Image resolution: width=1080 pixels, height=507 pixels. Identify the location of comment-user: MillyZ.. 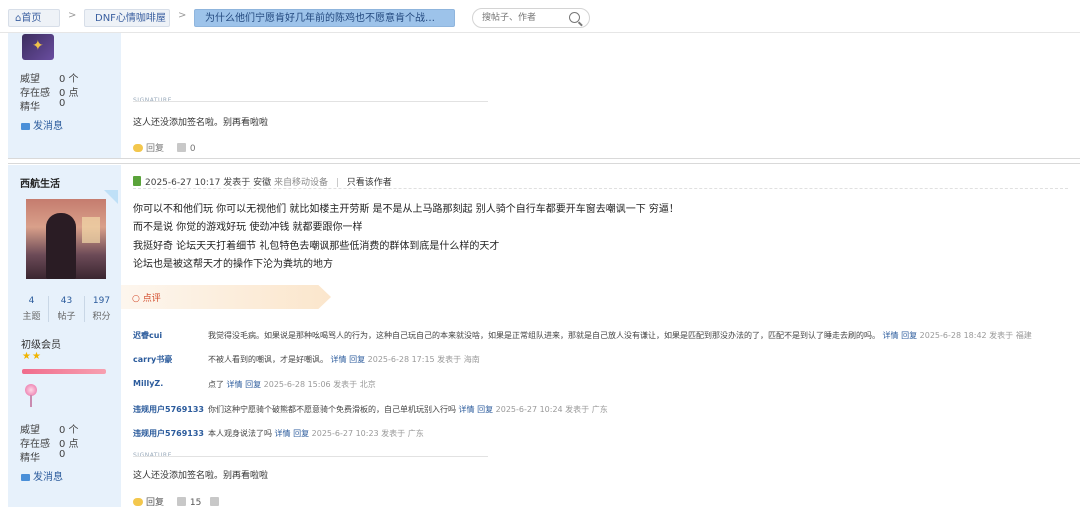
(148, 383).